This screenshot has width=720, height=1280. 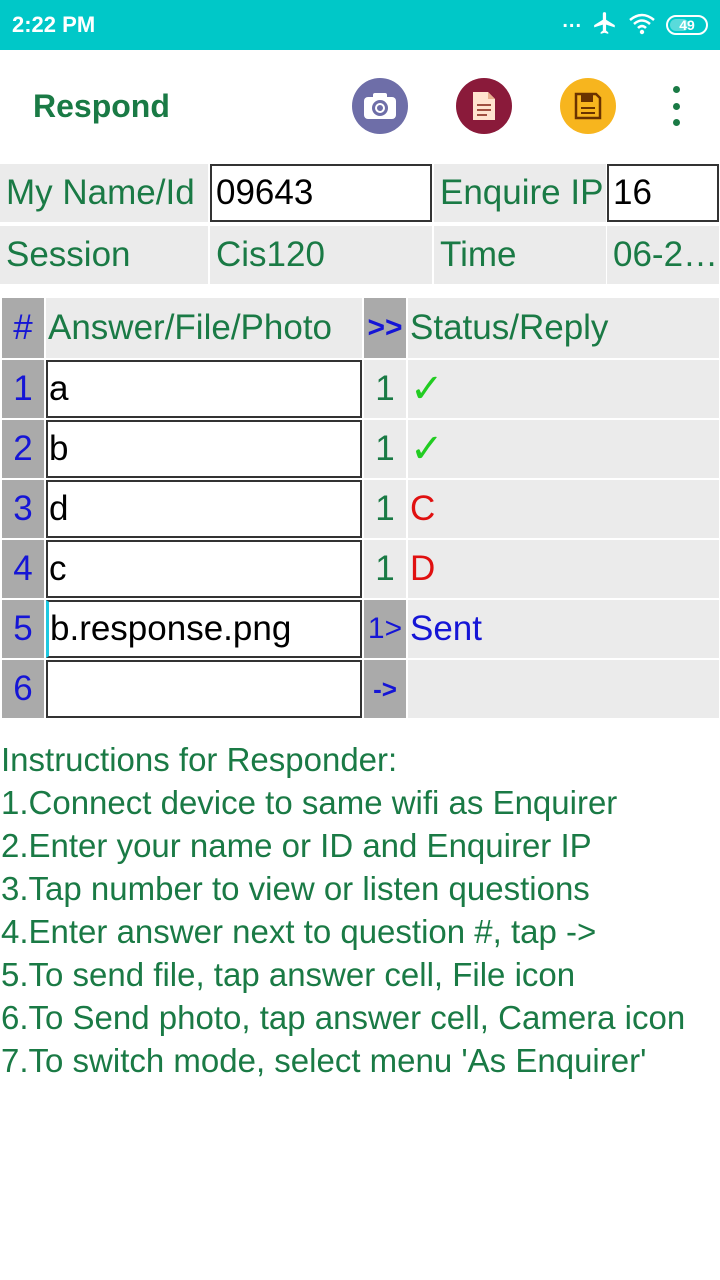 I want to click on header-status: Status/Reply, so click(x=563, y=328).